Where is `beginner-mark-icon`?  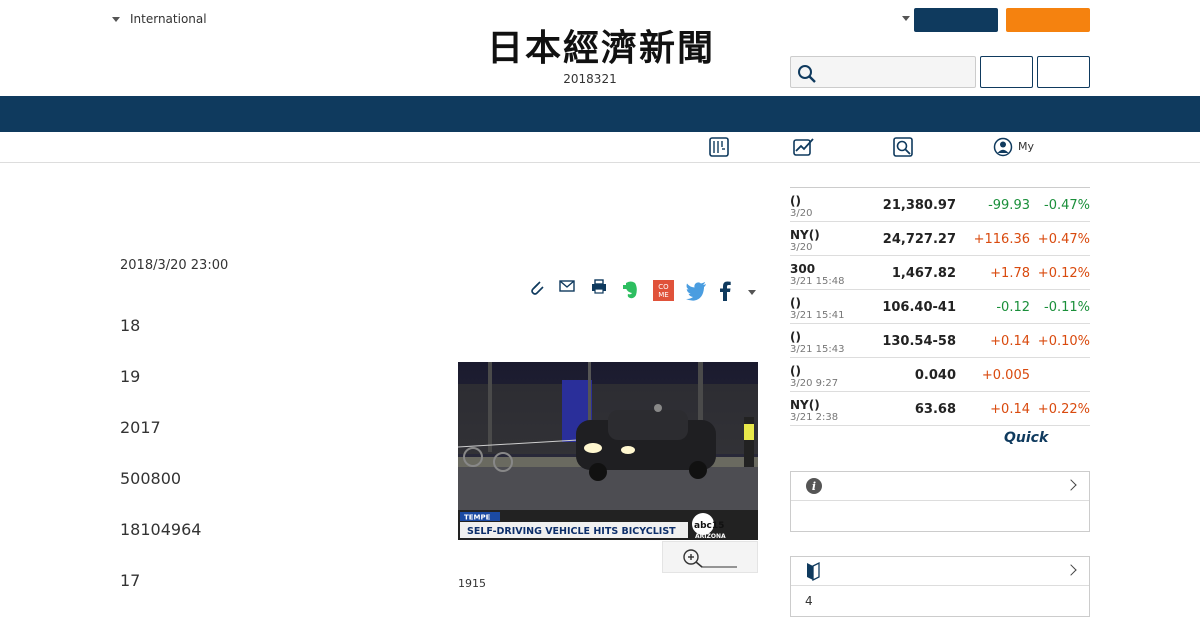 beginner-mark-icon is located at coordinates (813, 571).